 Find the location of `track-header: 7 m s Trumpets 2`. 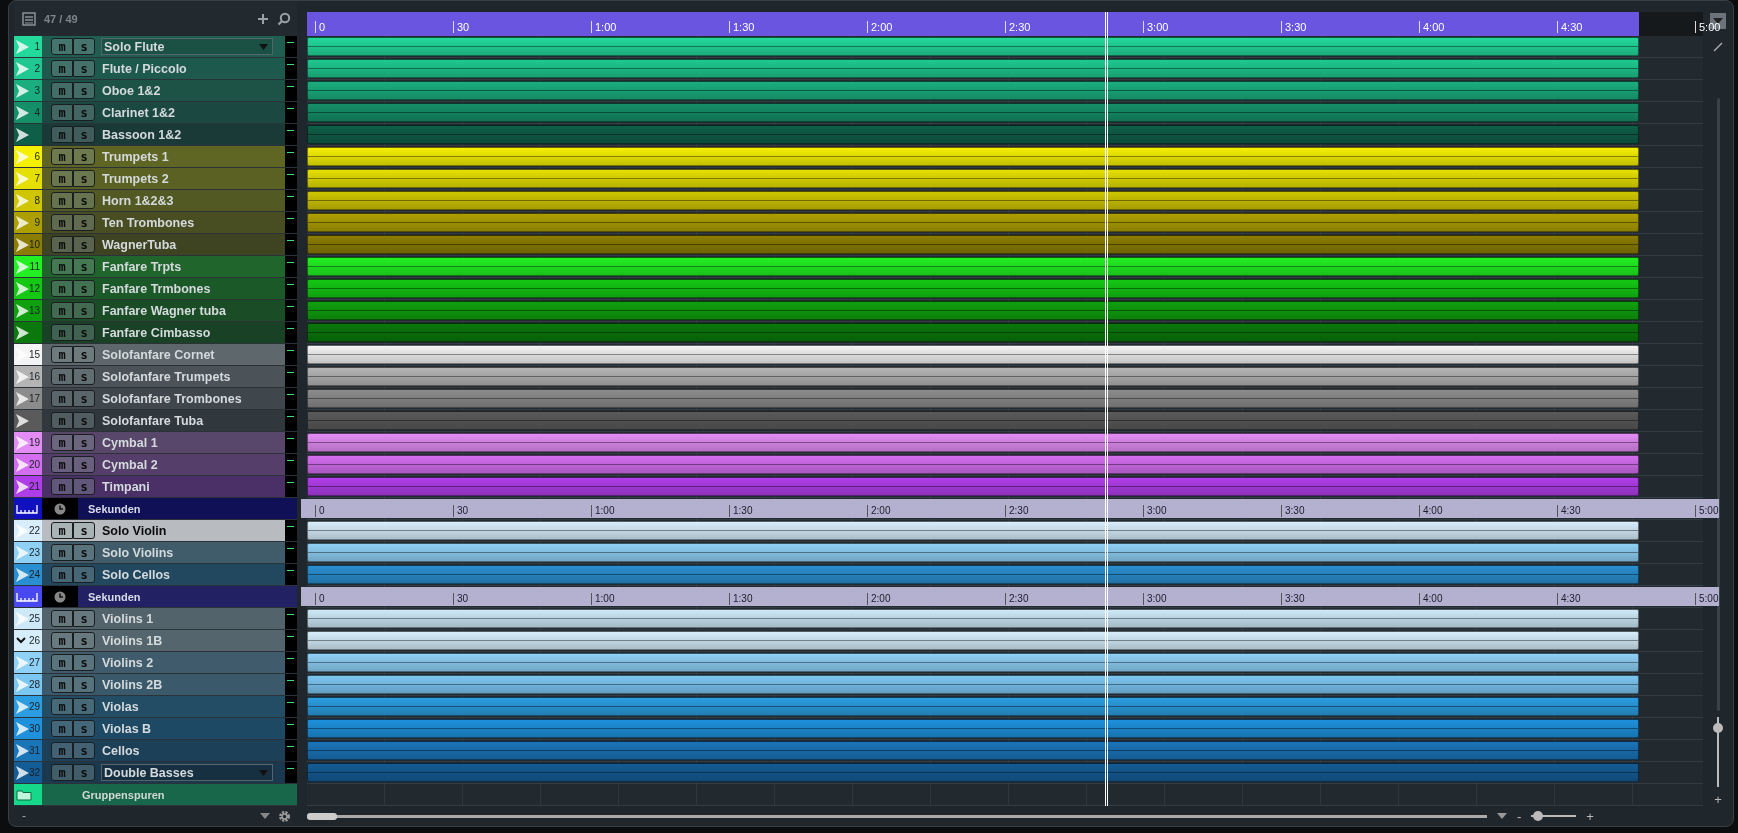

track-header: 7 m s Trumpets 2 is located at coordinates (155, 179).